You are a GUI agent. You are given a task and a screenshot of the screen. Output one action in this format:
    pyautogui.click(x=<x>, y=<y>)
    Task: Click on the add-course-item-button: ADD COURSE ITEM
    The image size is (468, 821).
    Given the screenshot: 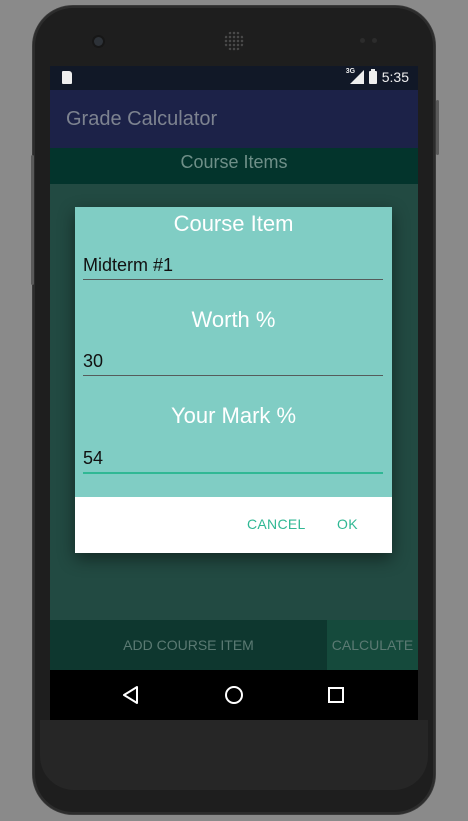 What is the action you would take?
    pyautogui.click(x=188, y=645)
    